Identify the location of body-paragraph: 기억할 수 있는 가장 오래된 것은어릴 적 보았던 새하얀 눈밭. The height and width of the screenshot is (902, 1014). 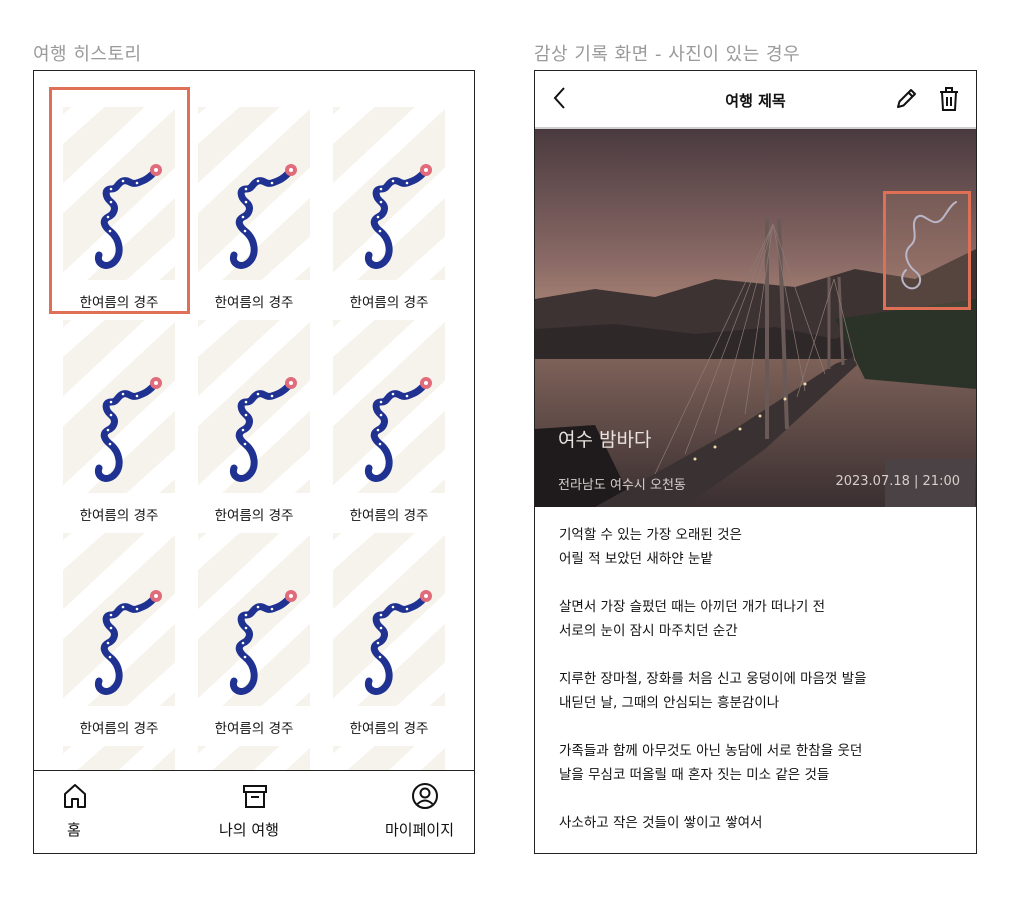
(759, 547).